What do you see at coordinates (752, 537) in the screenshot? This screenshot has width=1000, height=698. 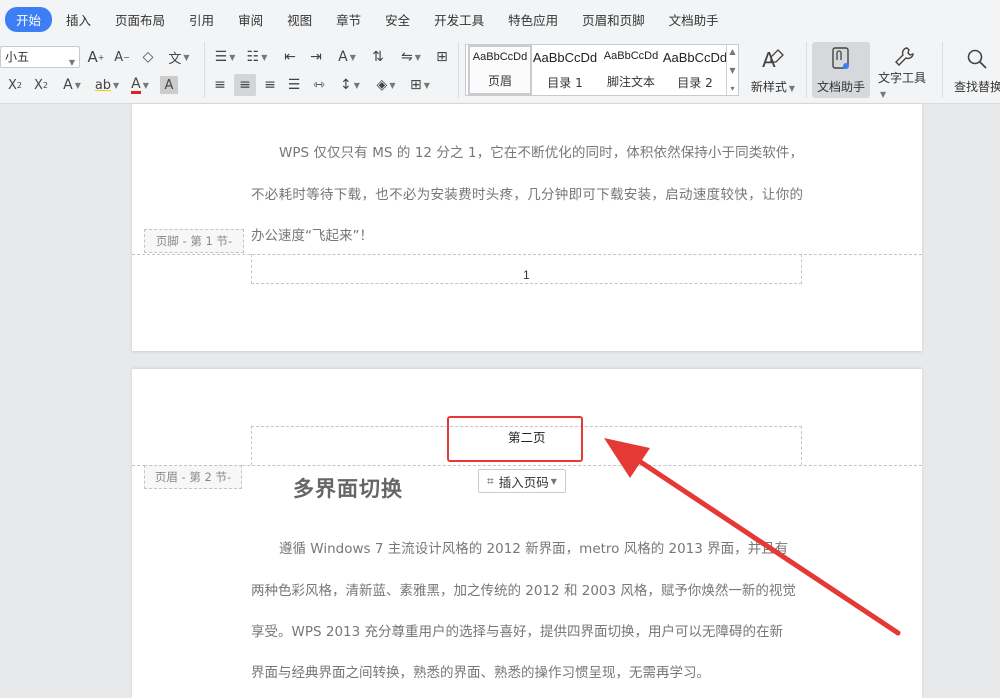 I see `annotation-arrow` at bounding box center [752, 537].